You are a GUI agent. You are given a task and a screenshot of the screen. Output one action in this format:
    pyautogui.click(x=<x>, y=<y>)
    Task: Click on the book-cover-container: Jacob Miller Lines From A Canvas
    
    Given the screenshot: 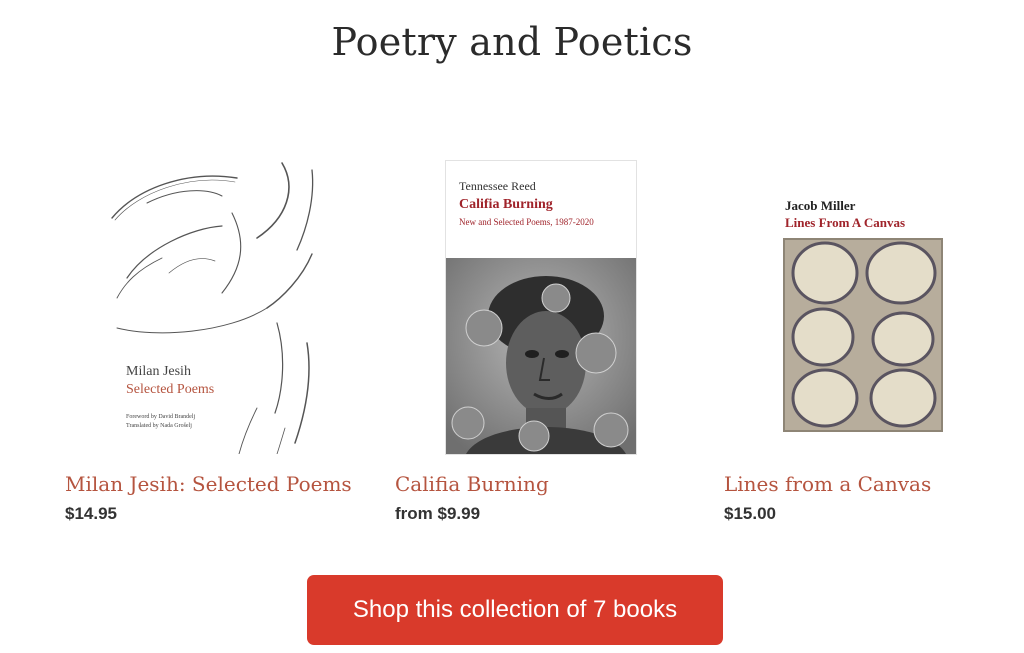 What is the action you would take?
    pyautogui.click(x=874, y=305)
    